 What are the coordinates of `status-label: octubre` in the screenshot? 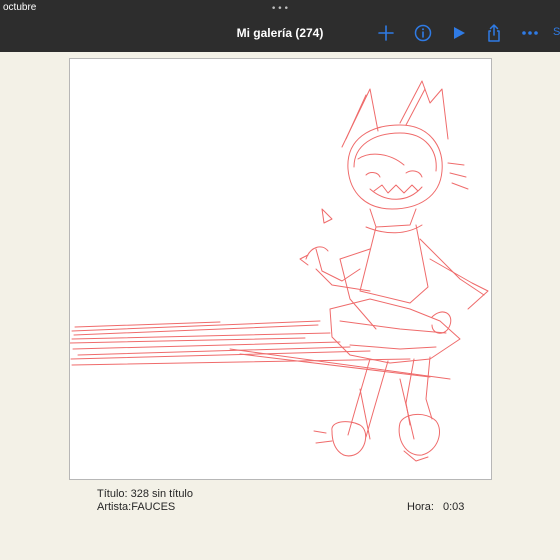 It's located at (20, 7).